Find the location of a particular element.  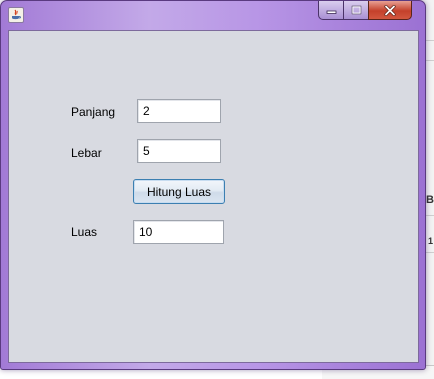

title-bar is located at coordinates (213, 15).